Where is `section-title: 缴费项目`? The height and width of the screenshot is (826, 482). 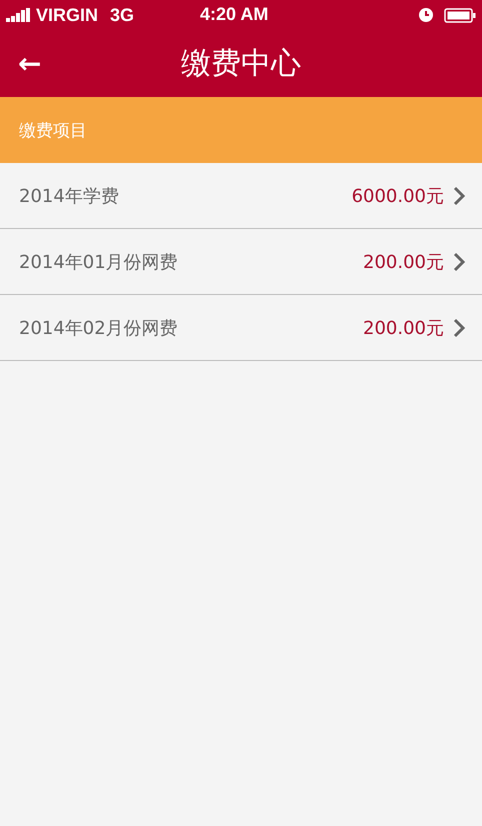
section-title: 缴费项目 is located at coordinates (53, 131).